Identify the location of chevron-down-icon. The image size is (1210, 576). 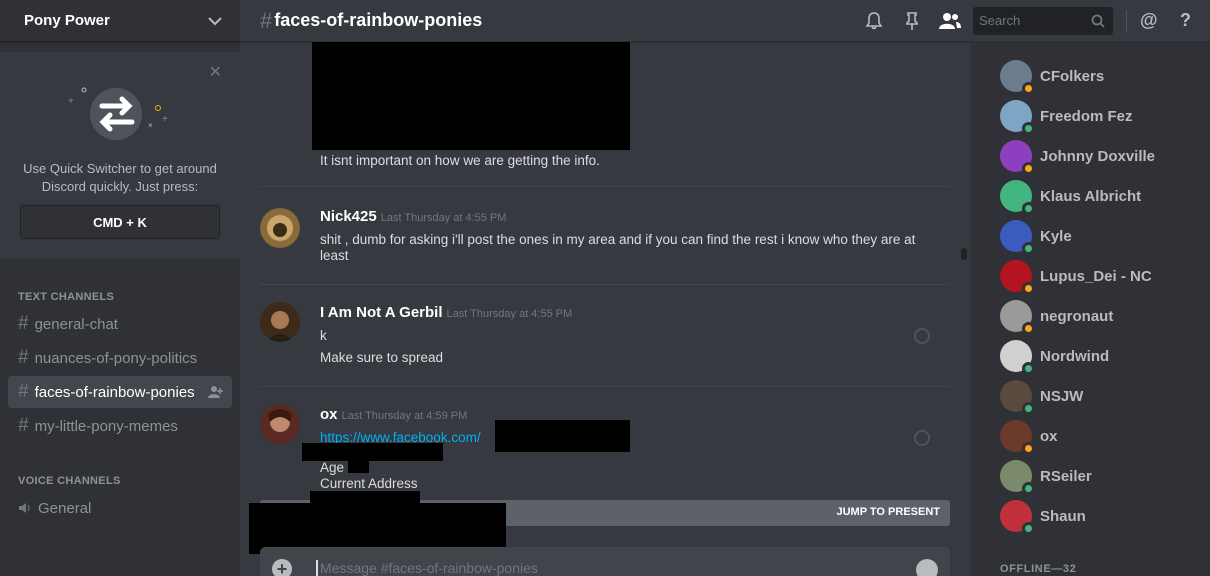
(215, 20).